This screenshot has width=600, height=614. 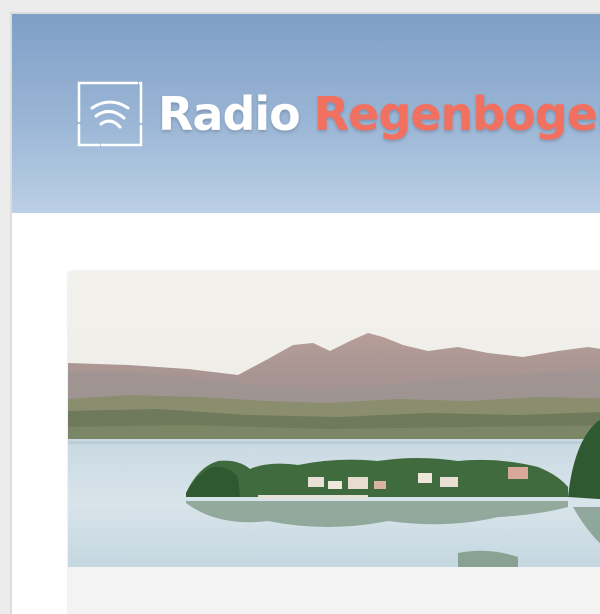 I want to click on home-logo-link: Radio Regenbogen, so click(x=338, y=114).